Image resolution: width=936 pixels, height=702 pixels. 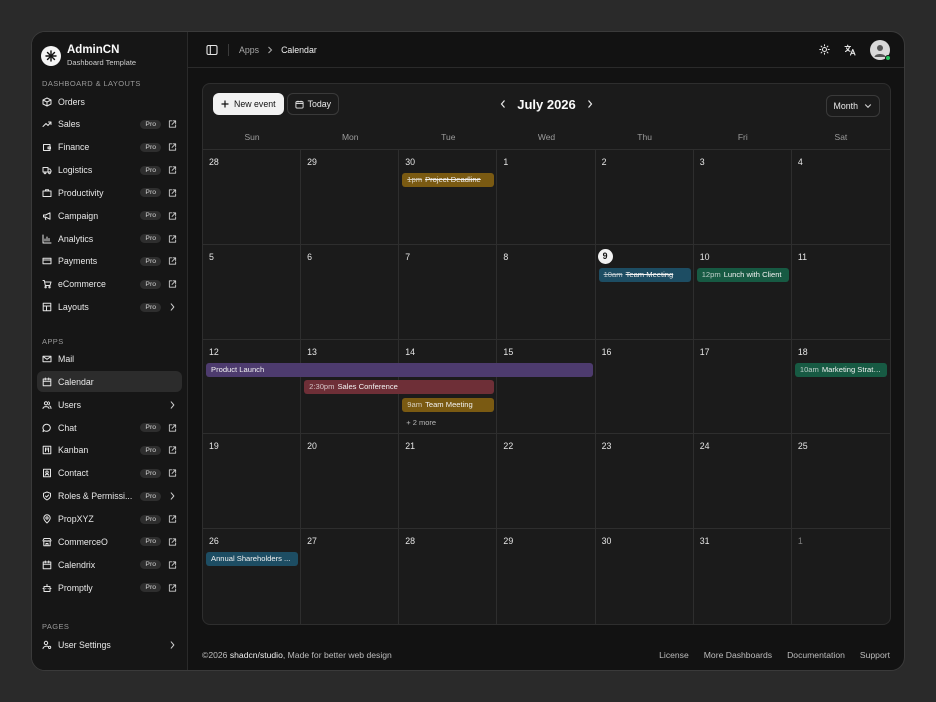 What do you see at coordinates (76, 238) in the screenshot?
I see `sidebar-item-label: Analytics` at bounding box center [76, 238].